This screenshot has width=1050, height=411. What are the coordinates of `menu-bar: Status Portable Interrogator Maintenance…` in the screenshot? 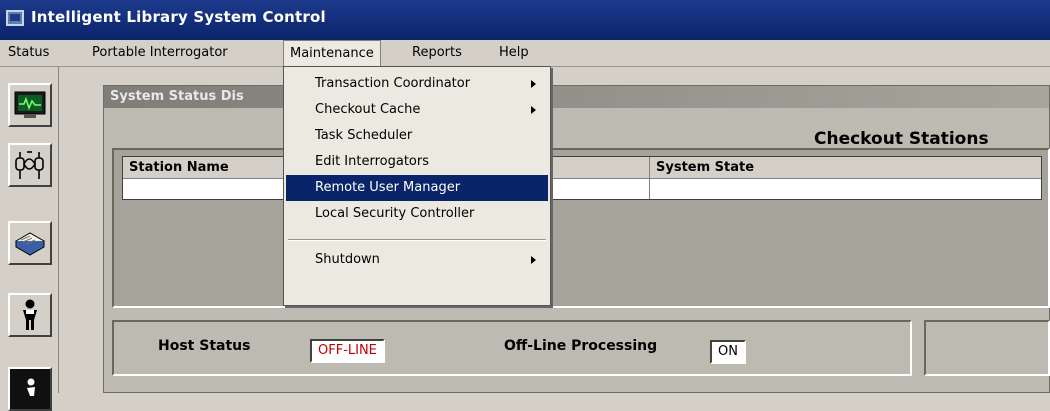 It's located at (525, 53).